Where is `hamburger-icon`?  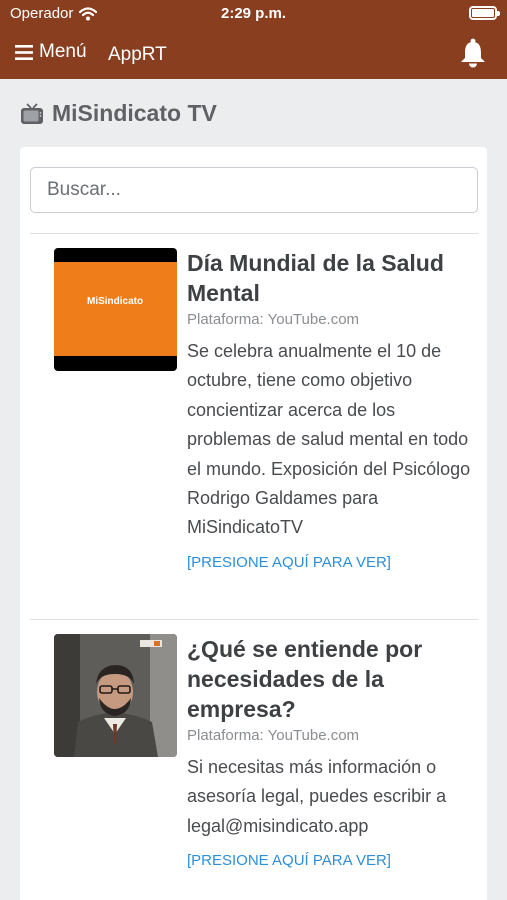
hamburger-icon is located at coordinates (24, 52).